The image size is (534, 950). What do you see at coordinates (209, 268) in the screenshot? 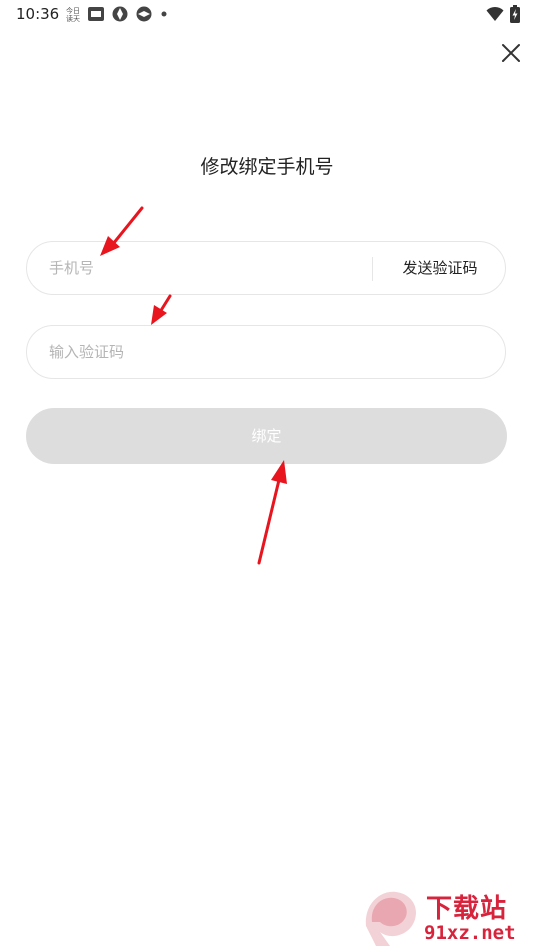
I see `phone-input` at bounding box center [209, 268].